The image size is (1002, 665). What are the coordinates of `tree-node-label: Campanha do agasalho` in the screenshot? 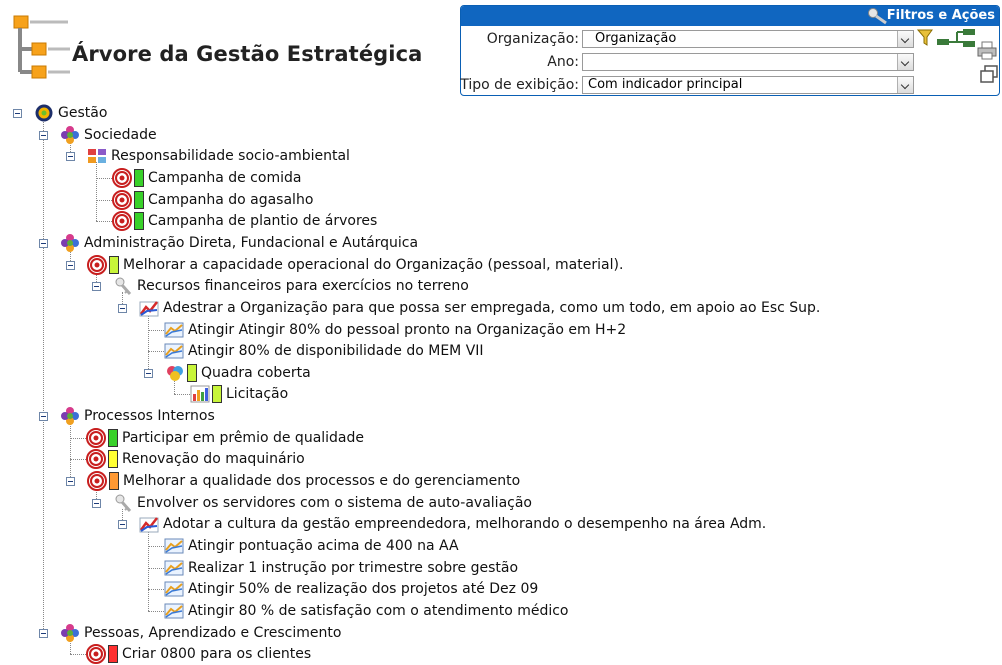 It's located at (230, 200).